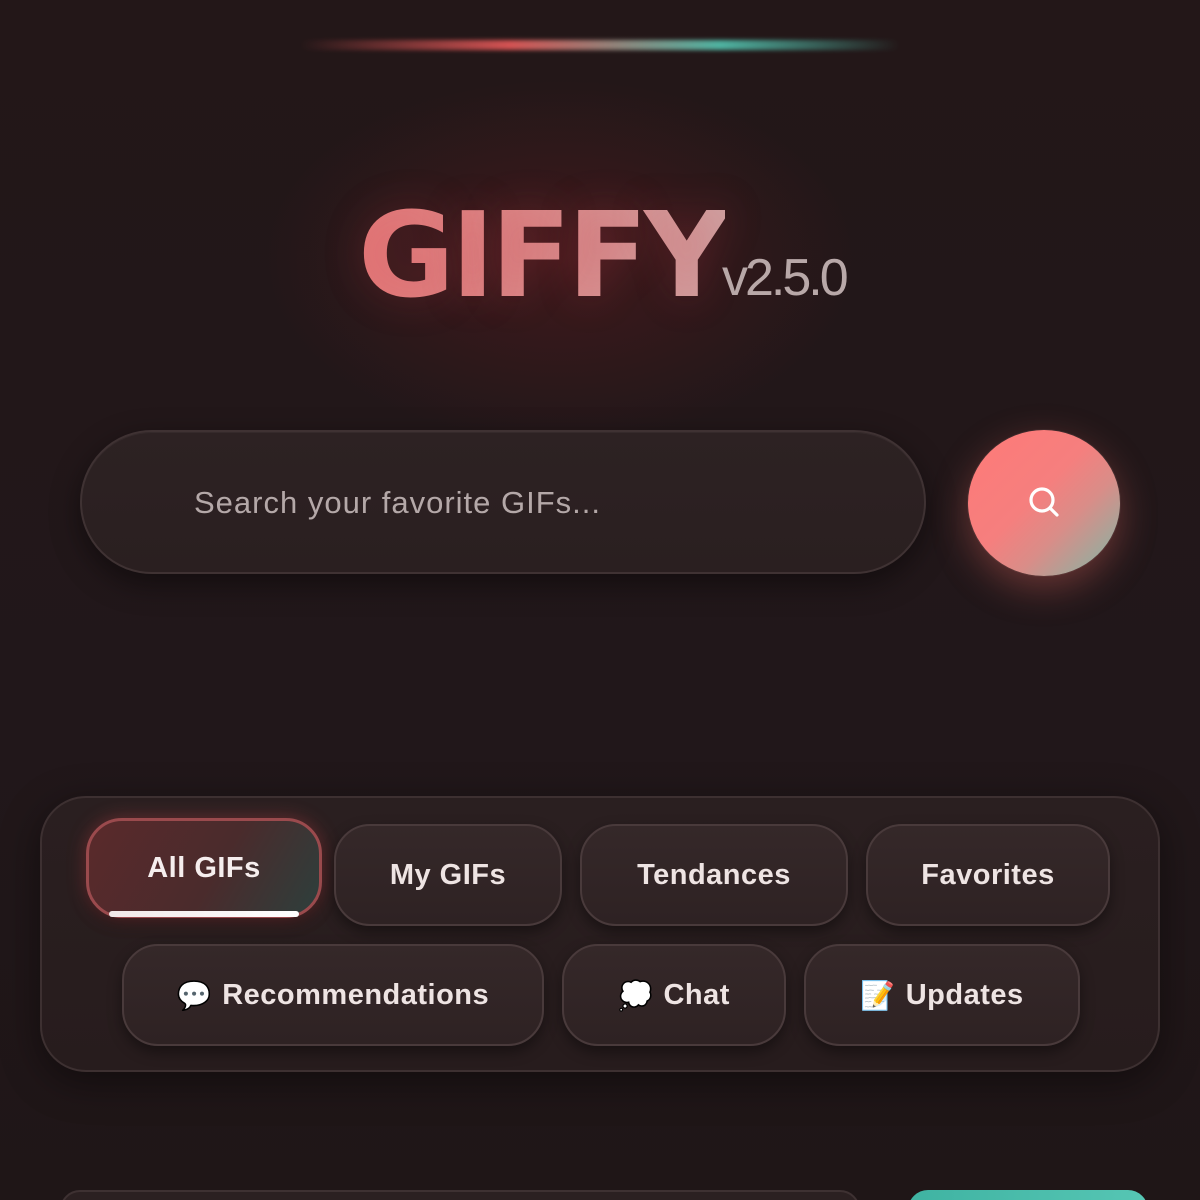 This screenshot has height=1200, width=1200. I want to click on tab-label: Updates, so click(964, 994).